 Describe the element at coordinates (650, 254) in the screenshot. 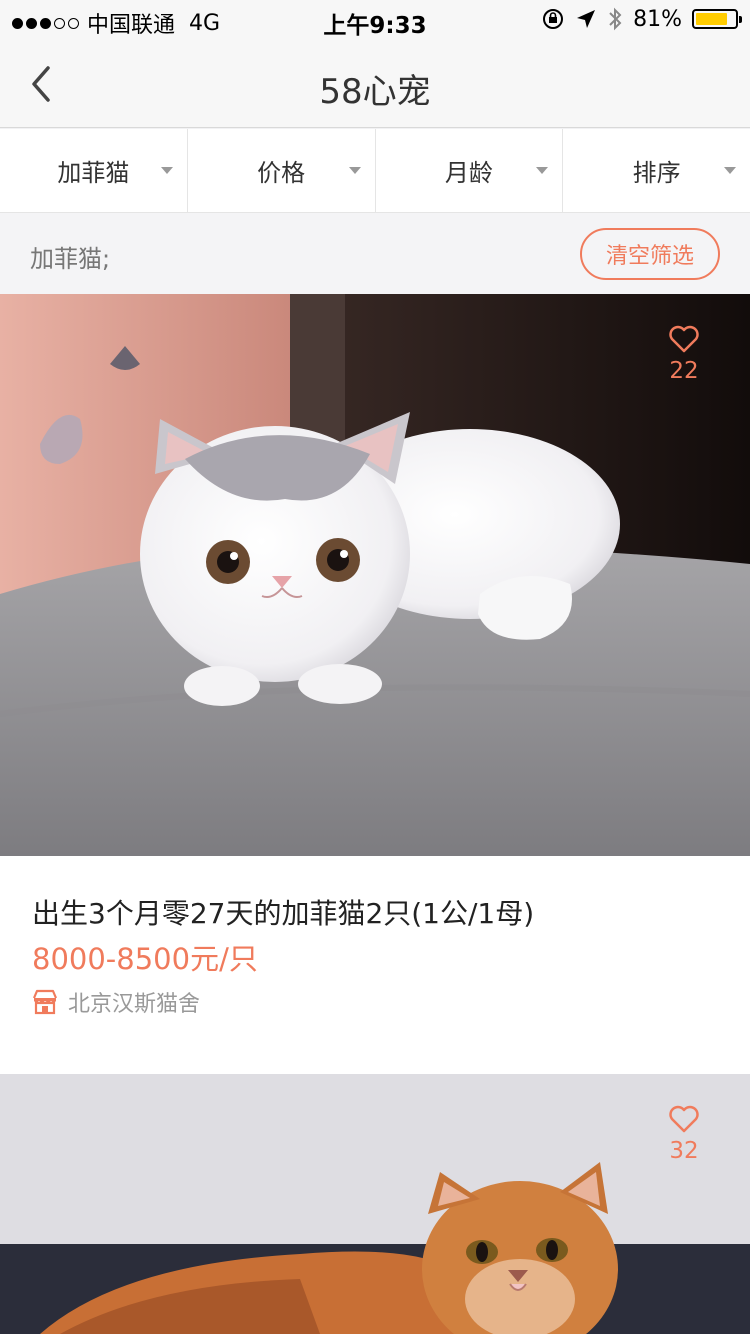

I see `clear-filters-button: 清空筛选` at that location.